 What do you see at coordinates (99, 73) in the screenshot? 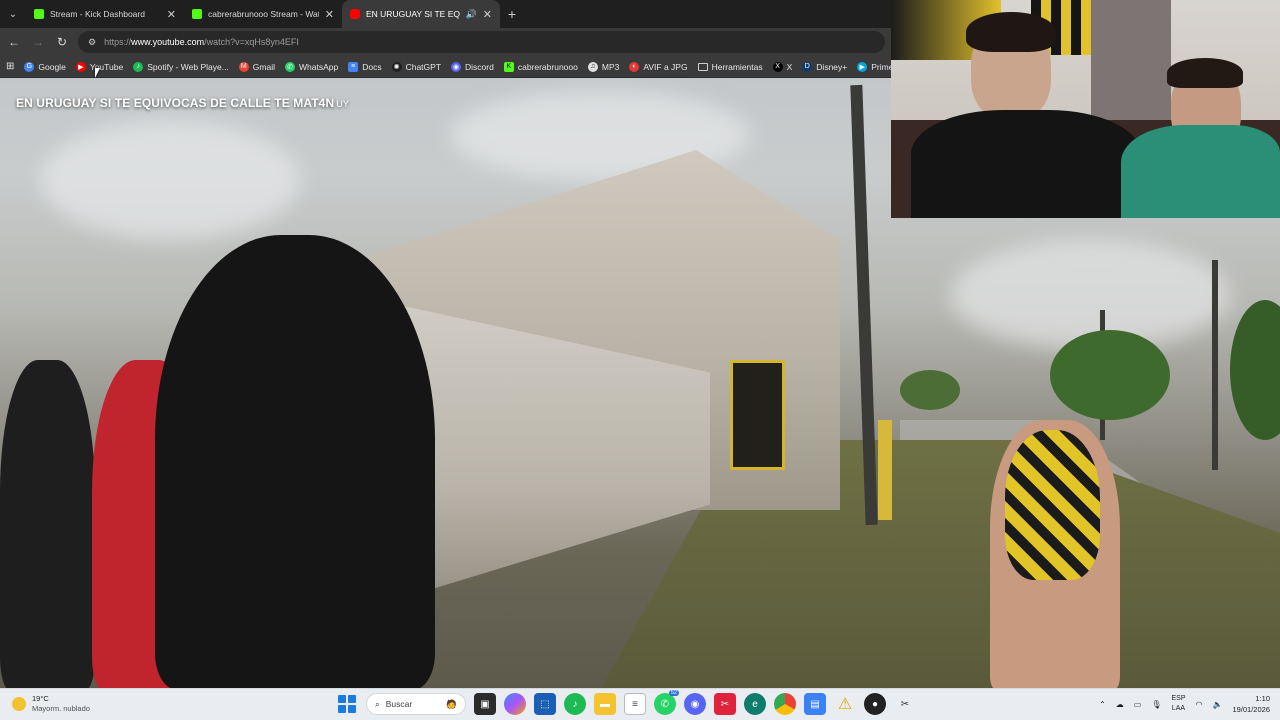
I see `mouse-cursor-icon` at bounding box center [99, 73].